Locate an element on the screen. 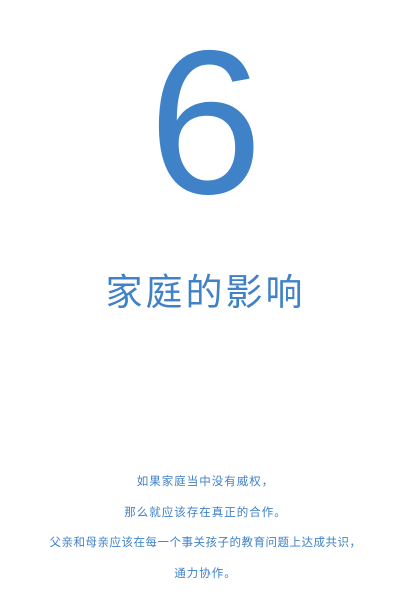 The height and width of the screenshot is (616, 411). epigraph-line: 通力协作。 is located at coordinates (205, 572).